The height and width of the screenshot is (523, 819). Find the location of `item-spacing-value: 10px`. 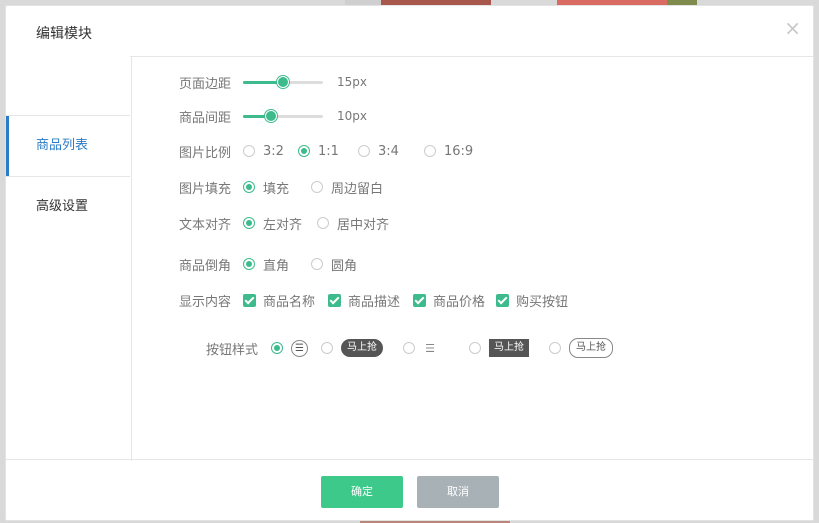

item-spacing-value: 10px is located at coordinates (352, 116).